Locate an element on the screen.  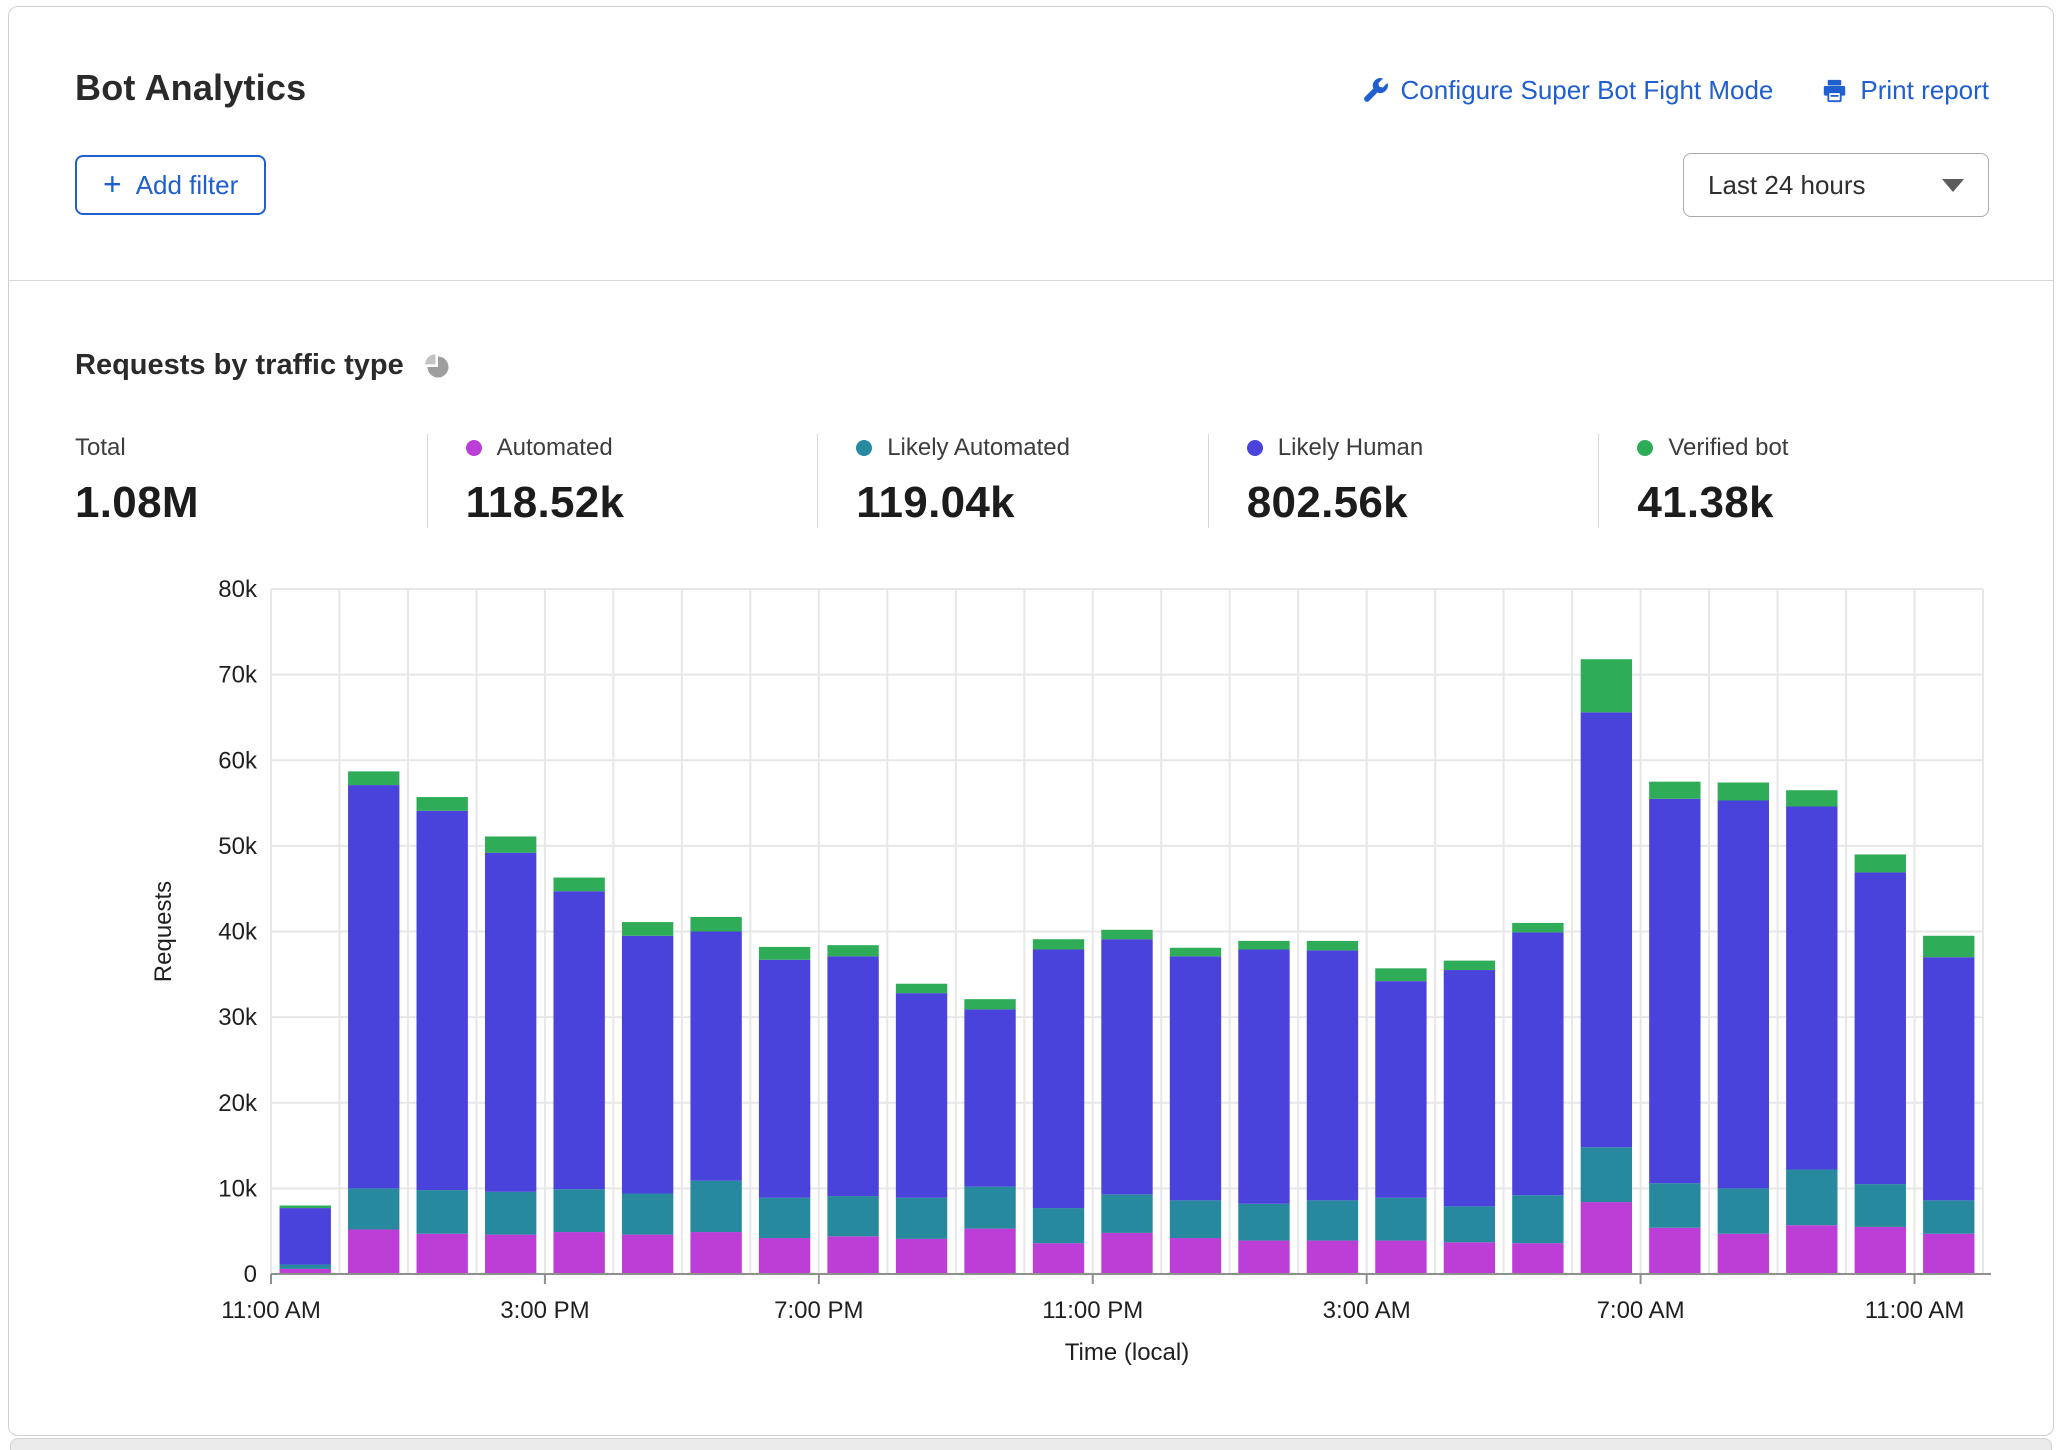
time-range-select: Last 24 hours is located at coordinates (1836, 185).